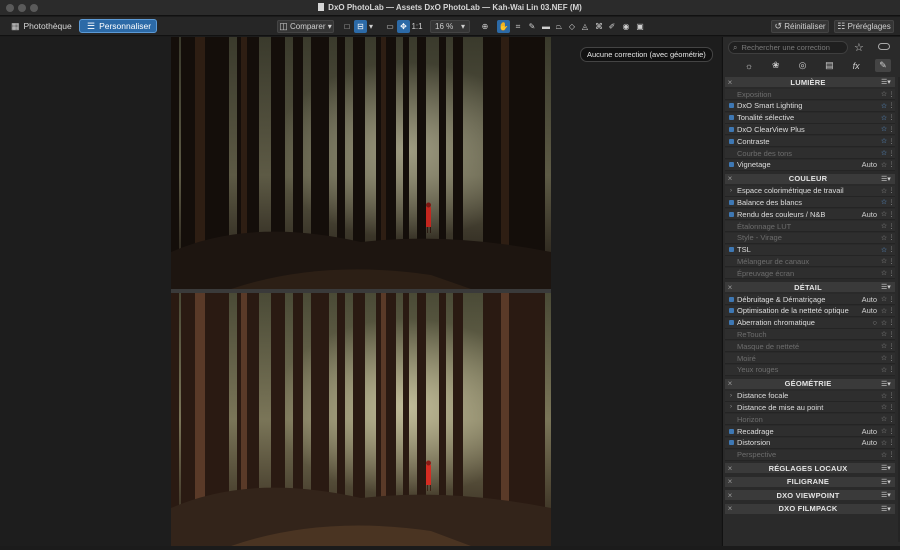 This screenshot has height=550, width=900. Describe the element at coordinates (810, 443) in the screenshot. I see `correction-row: Distorsion Auto ☆ ⋮` at that location.